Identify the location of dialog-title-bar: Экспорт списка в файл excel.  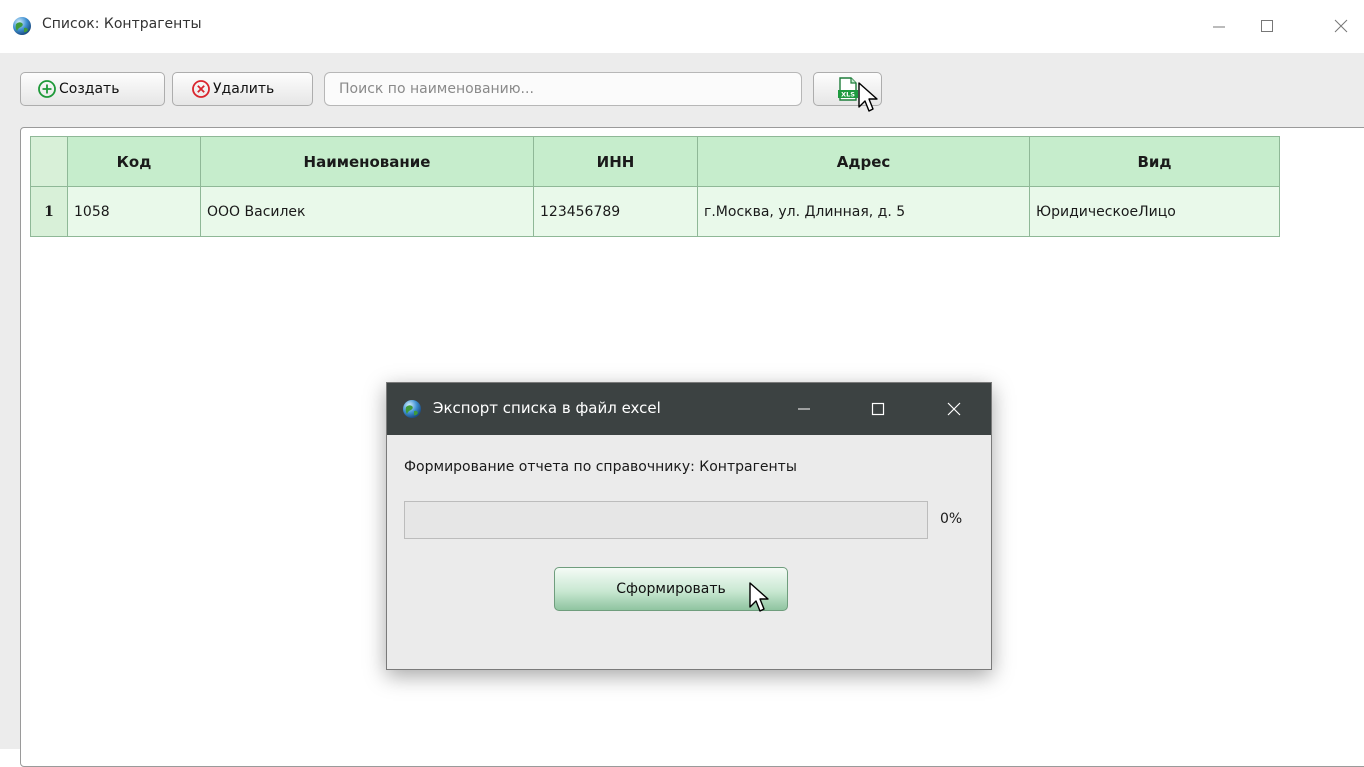
(689, 409).